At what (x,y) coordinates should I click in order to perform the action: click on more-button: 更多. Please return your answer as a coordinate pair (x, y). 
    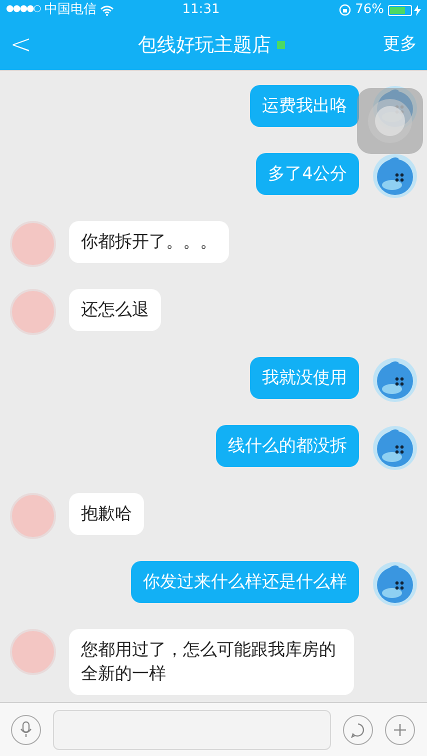
    Looking at the image, I should click on (400, 45).